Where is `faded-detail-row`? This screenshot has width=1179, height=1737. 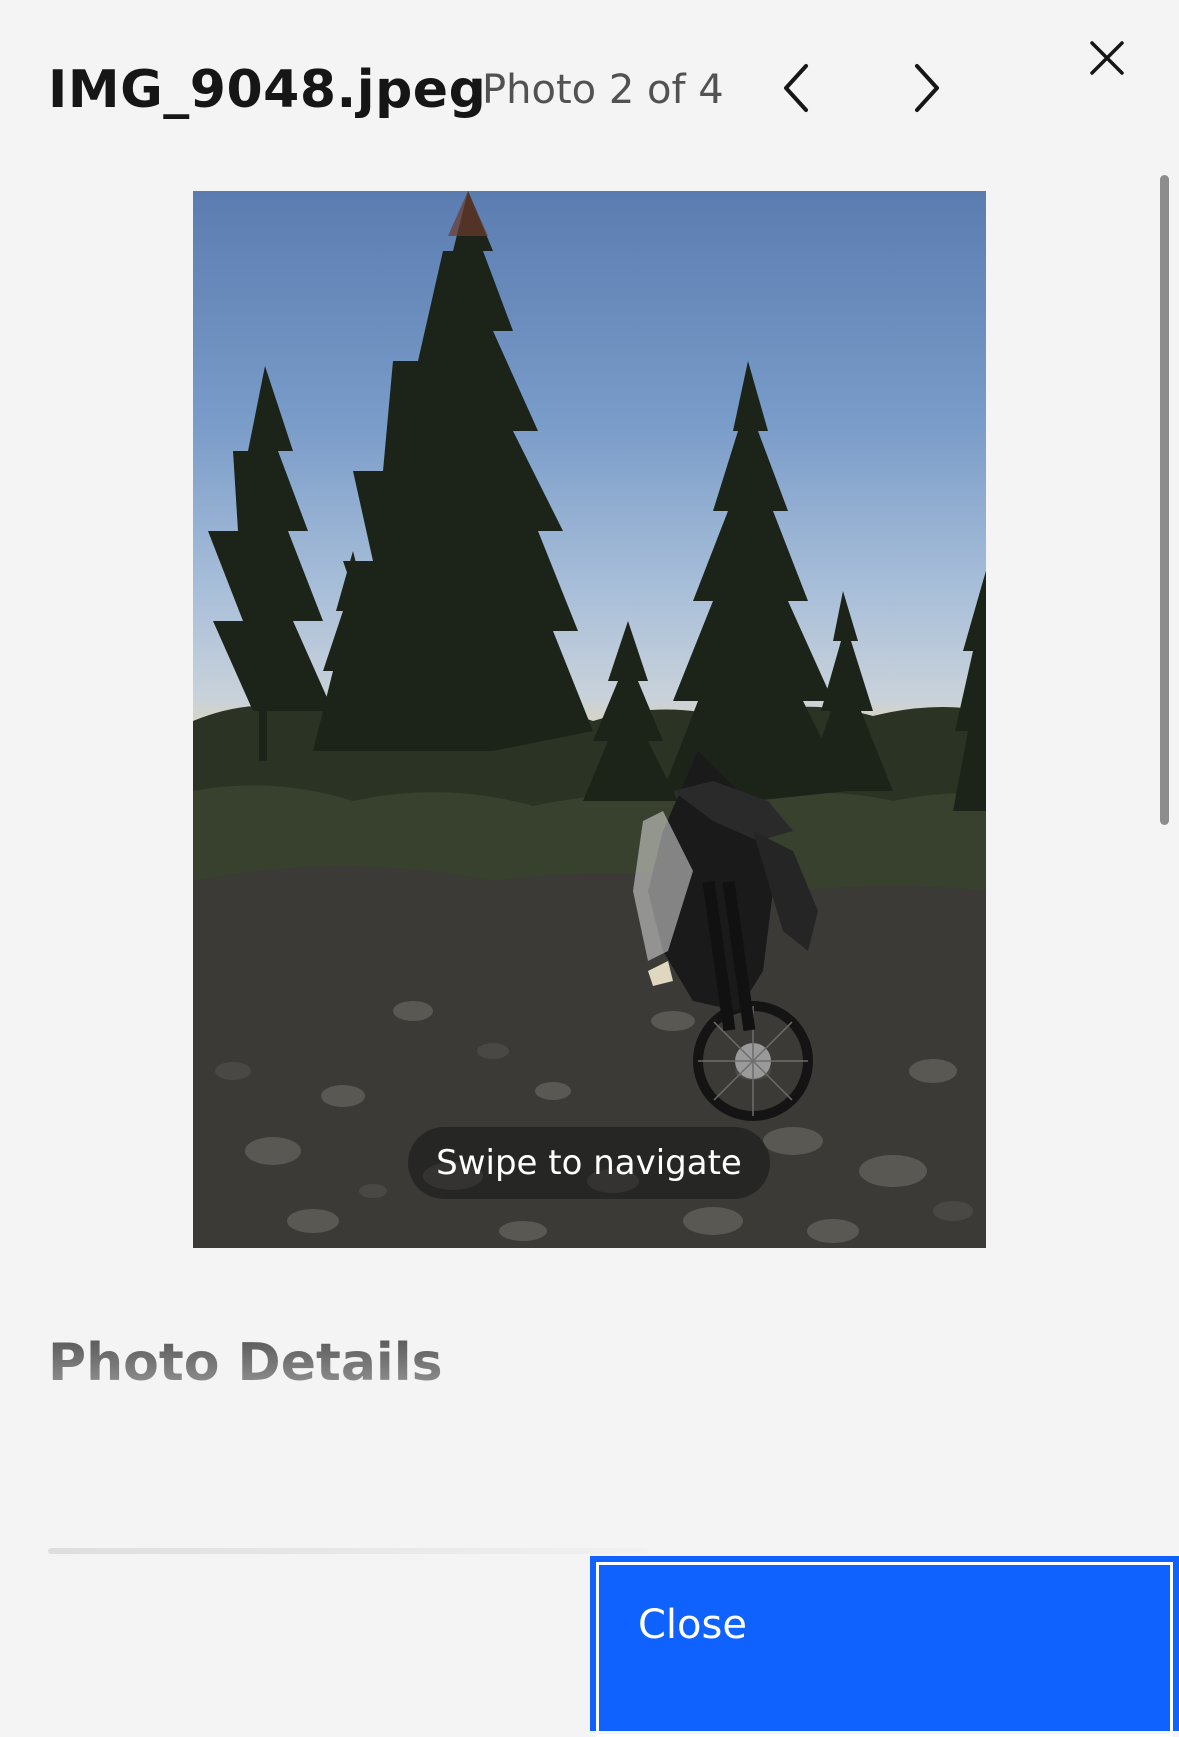
faded-detail-row is located at coordinates (348, 1551).